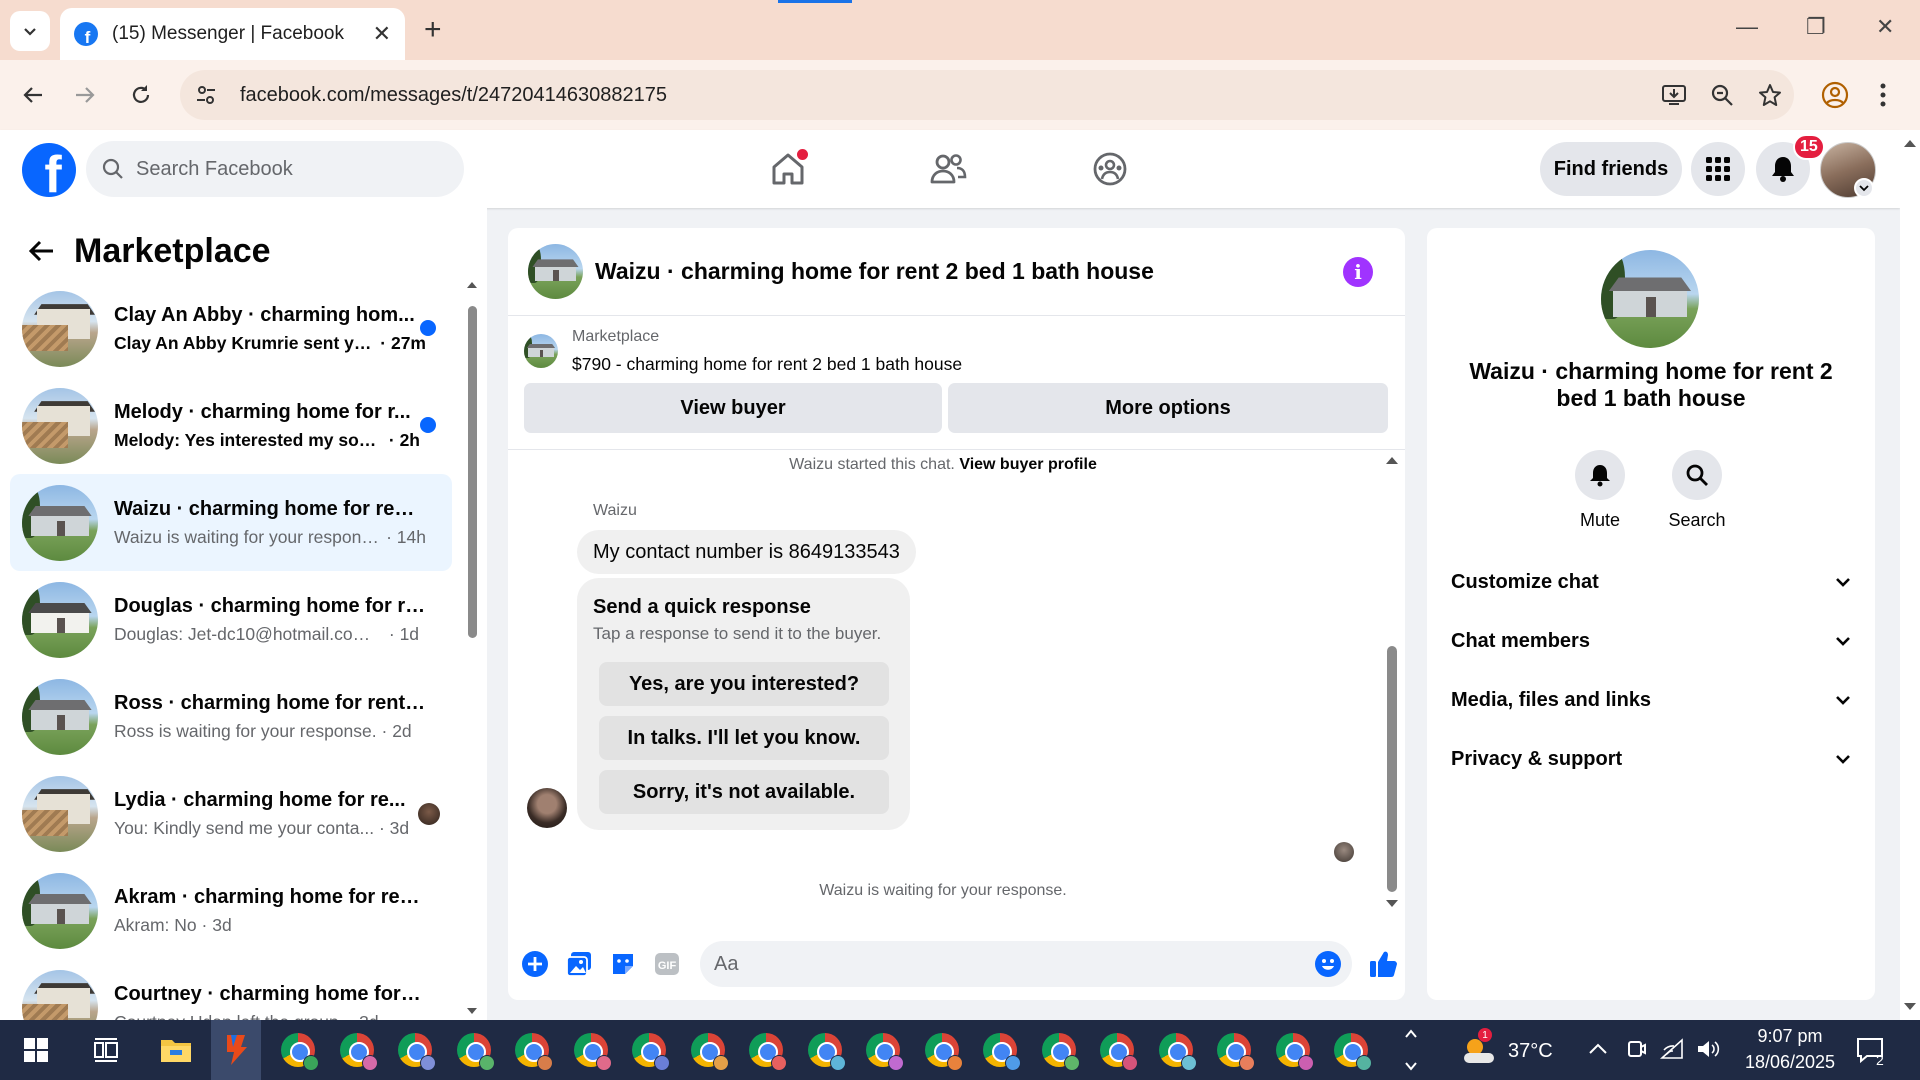 The width and height of the screenshot is (1920, 1080). Describe the element at coordinates (1883, 95) in the screenshot. I see `browser-menu-icon` at that location.